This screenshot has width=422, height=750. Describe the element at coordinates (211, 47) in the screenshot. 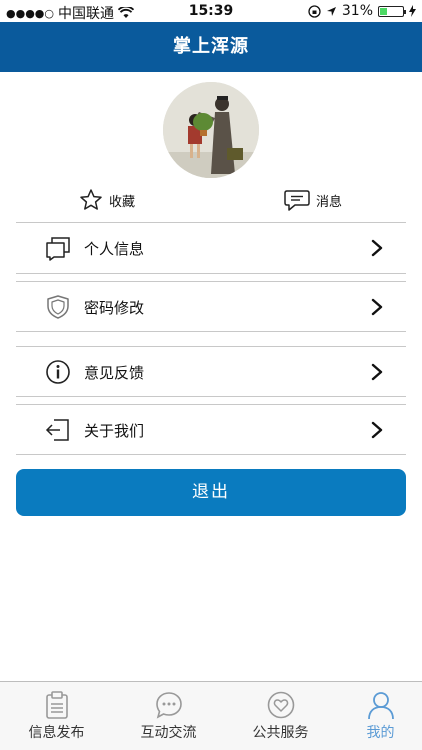

I see `page-title: 掌上浑源` at that location.